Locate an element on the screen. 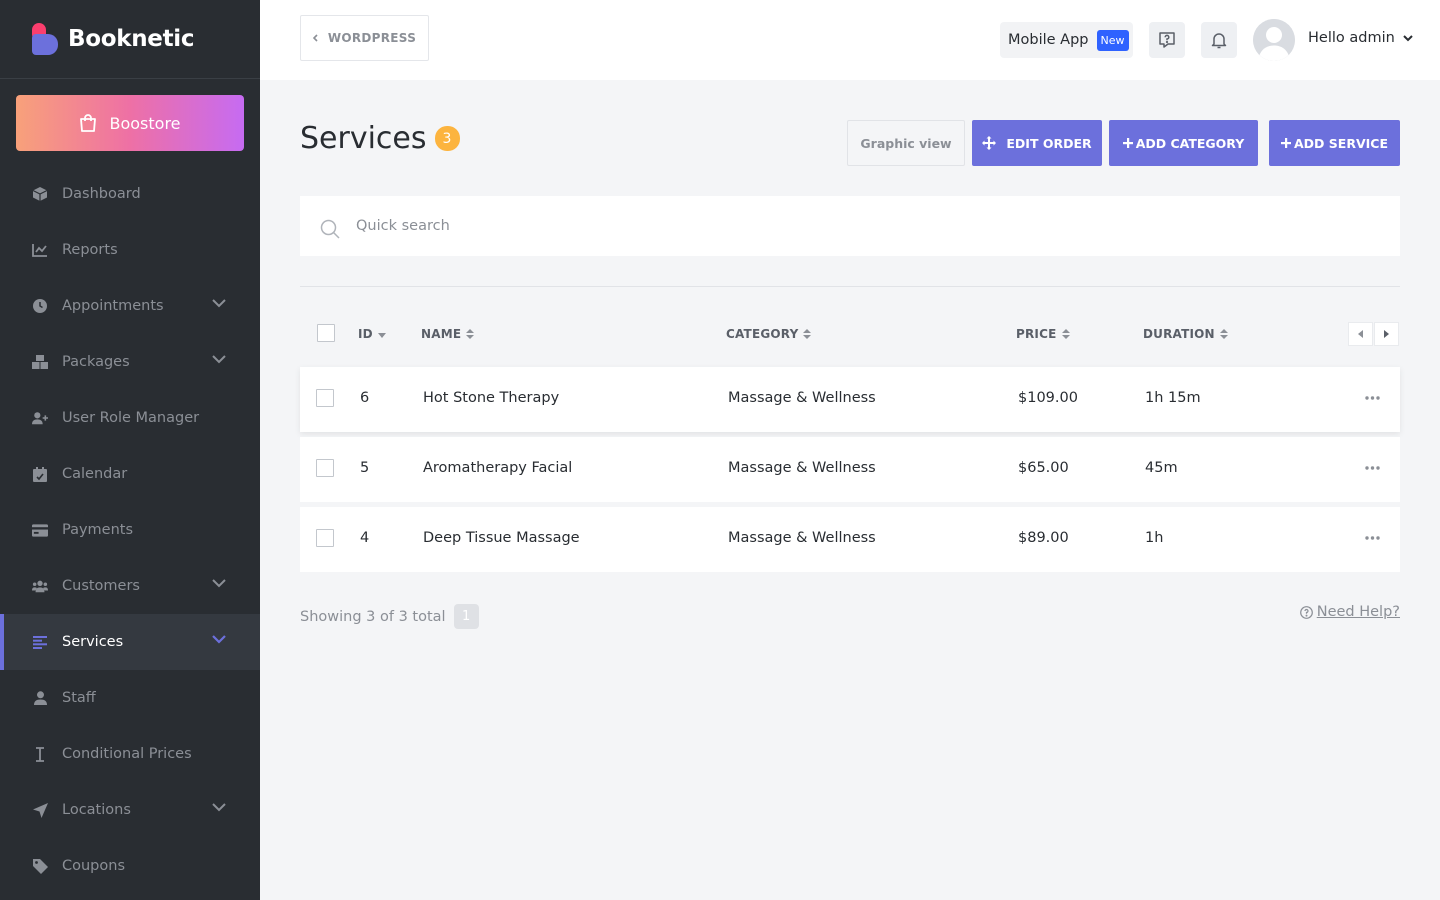 This screenshot has height=900, width=1440. row-price: $65.00 is located at coordinates (1043, 468).